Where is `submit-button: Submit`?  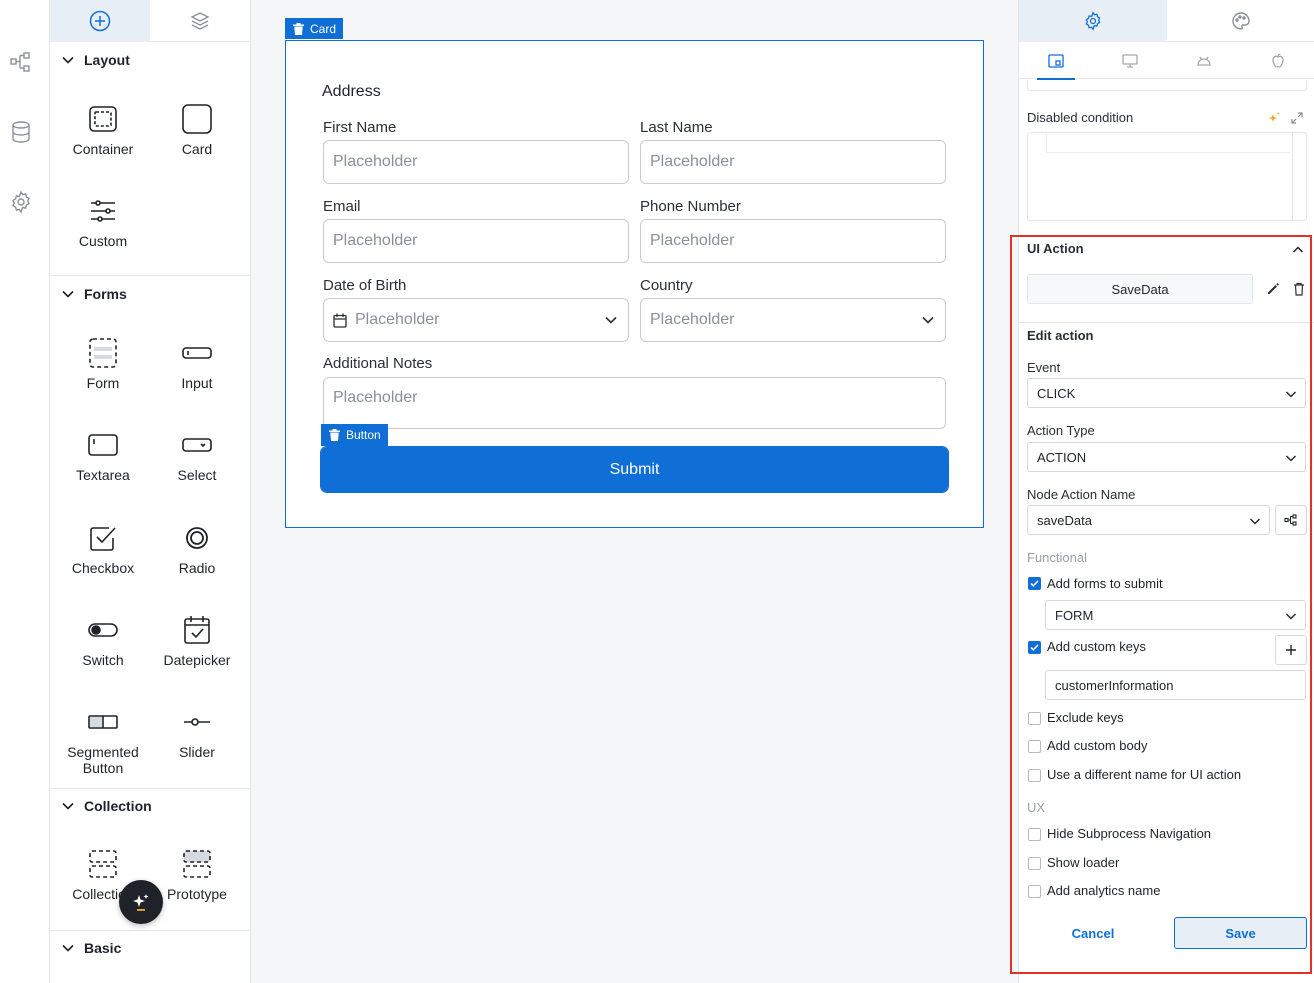 submit-button: Submit is located at coordinates (634, 469).